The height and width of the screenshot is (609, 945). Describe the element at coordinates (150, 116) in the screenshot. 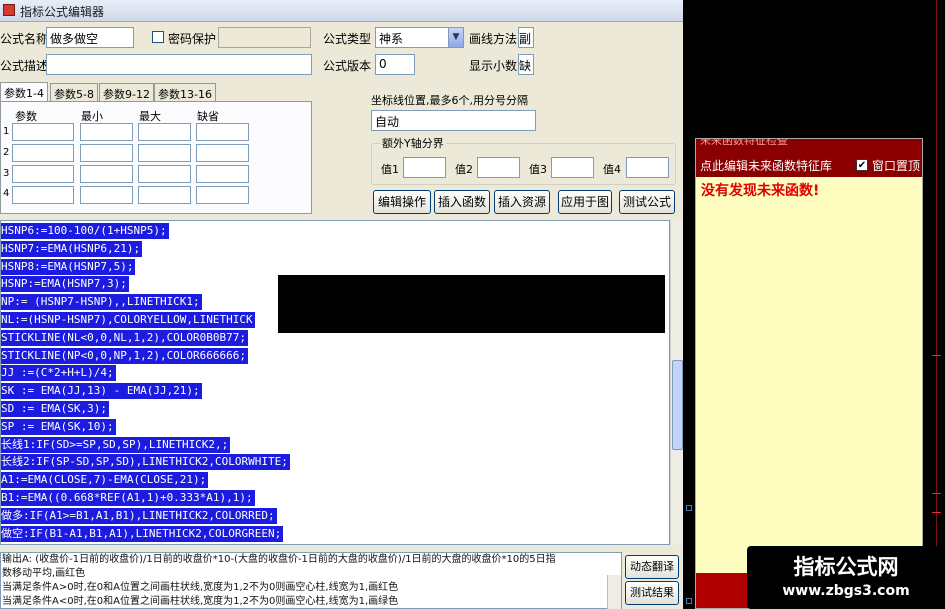

I see `param-header-max: 最大` at that location.